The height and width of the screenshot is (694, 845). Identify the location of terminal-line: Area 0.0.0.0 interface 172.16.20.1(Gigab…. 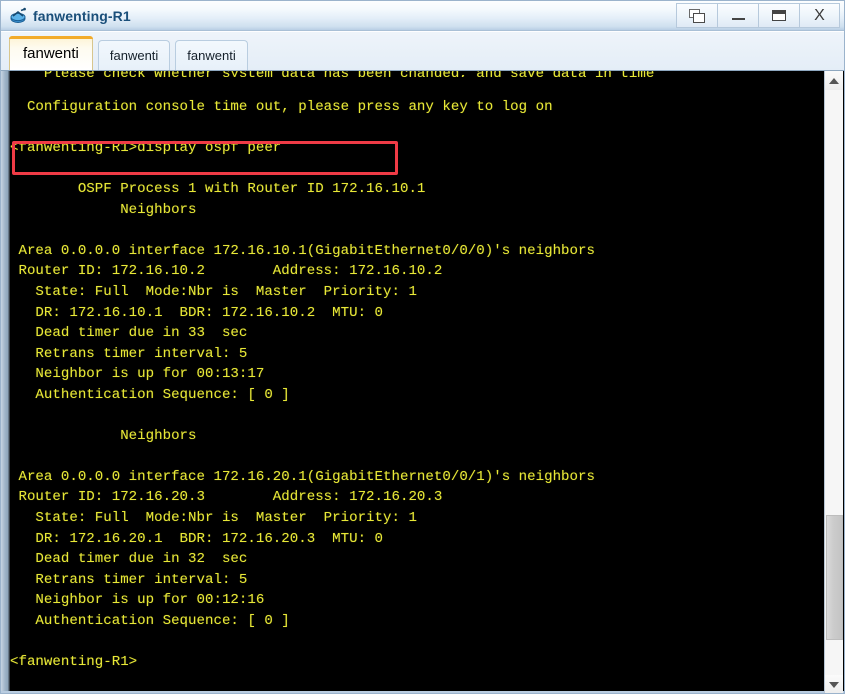
(302, 476).